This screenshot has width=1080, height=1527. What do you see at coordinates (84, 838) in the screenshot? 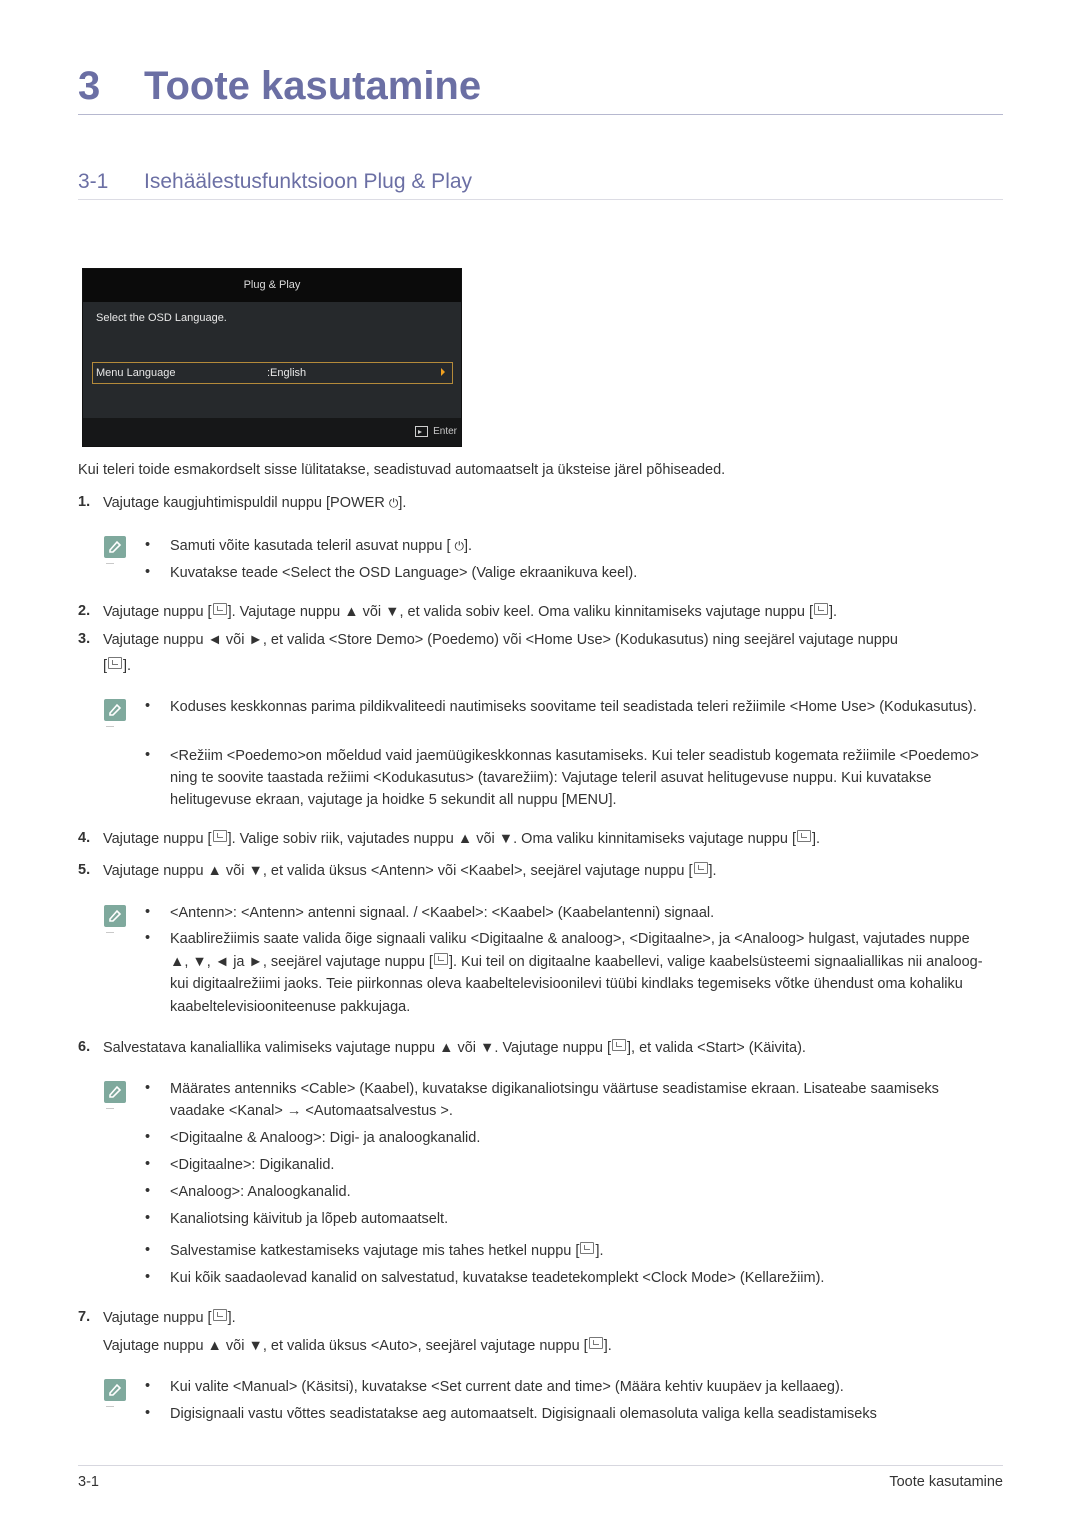
I see `step-number: 4.` at bounding box center [84, 838].